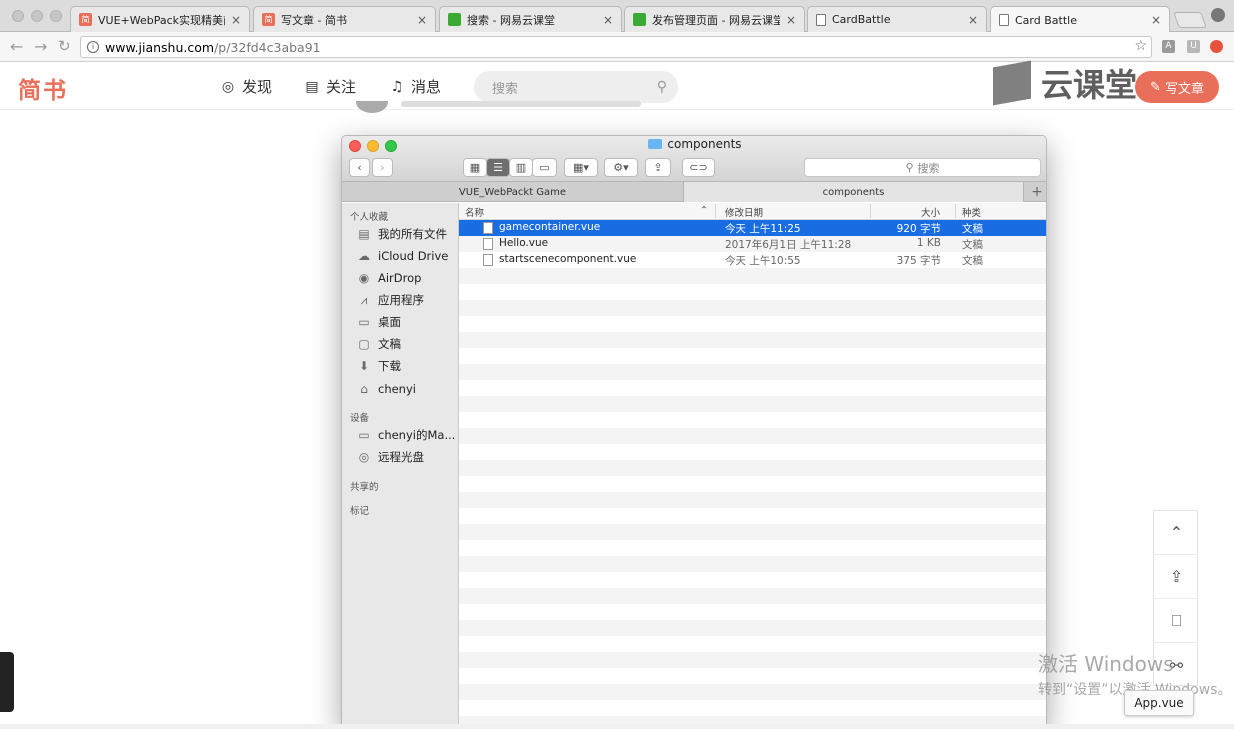  Describe the element at coordinates (854, 192) in the screenshot. I see `finder-tab-active: components` at that location.